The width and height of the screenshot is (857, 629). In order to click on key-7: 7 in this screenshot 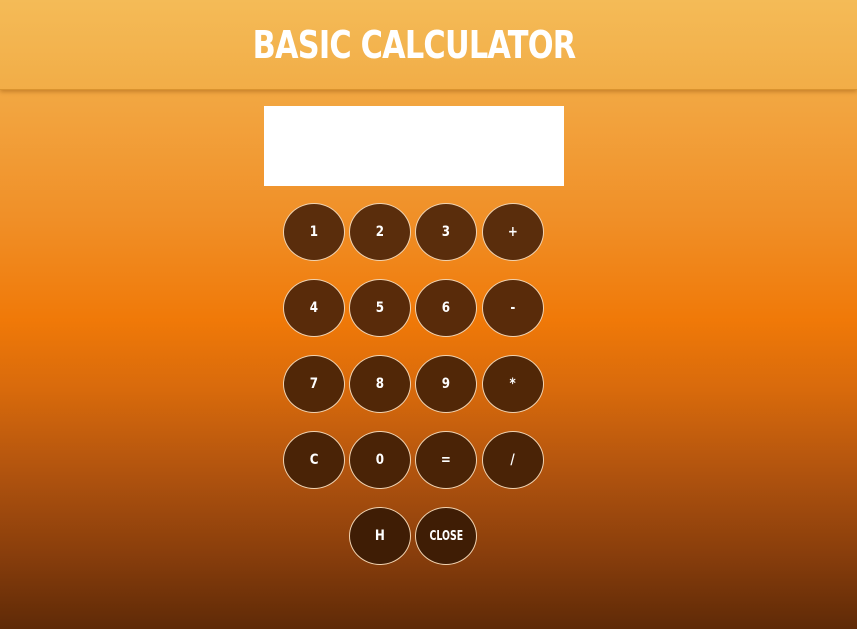, I will do `click(314, 384)`.